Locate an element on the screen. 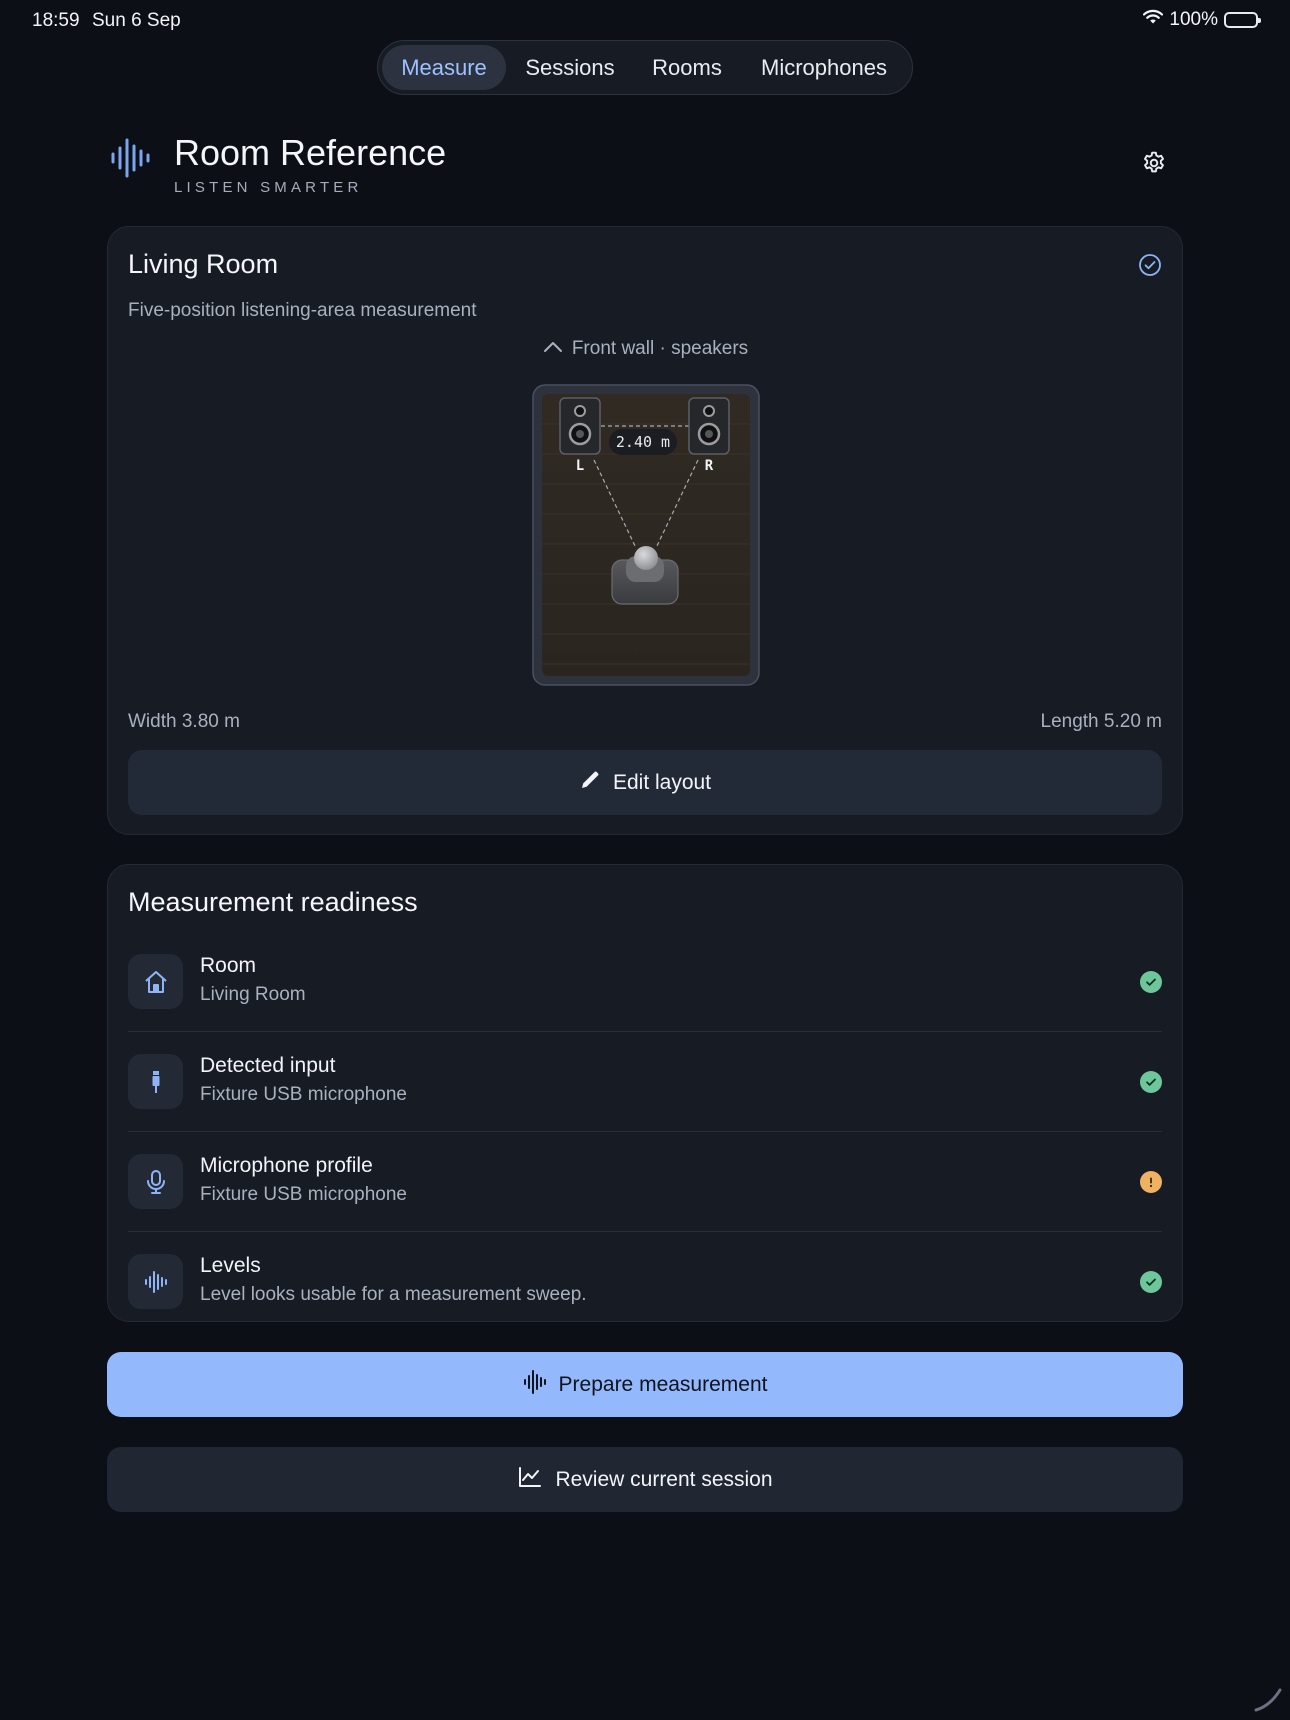 This screenshot has width=1290, height=1720. readiness-item-subtitle: Living Room is located at coordinates (253, 994).